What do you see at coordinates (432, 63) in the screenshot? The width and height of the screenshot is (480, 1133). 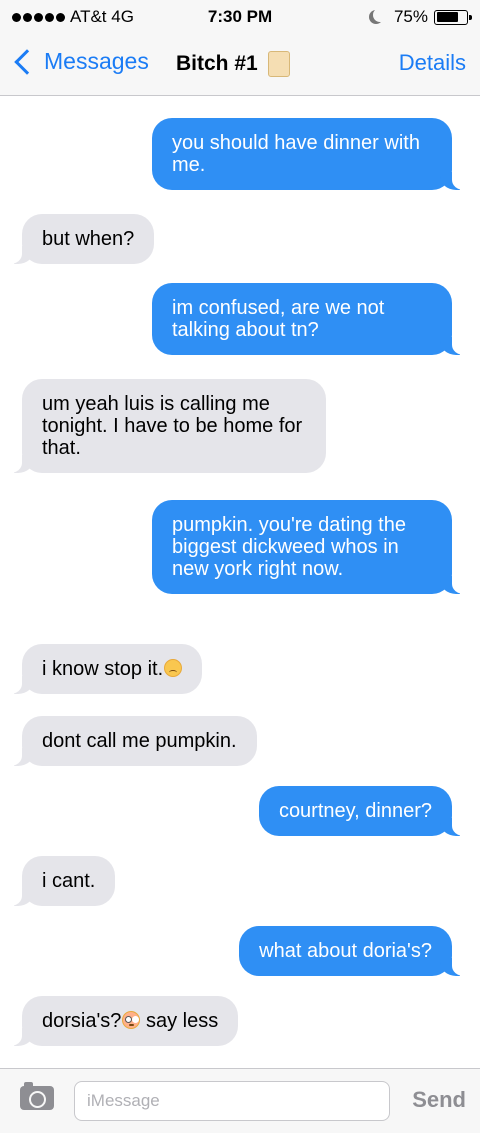 I see `details-button: Details` at bounding box center [432, 63].